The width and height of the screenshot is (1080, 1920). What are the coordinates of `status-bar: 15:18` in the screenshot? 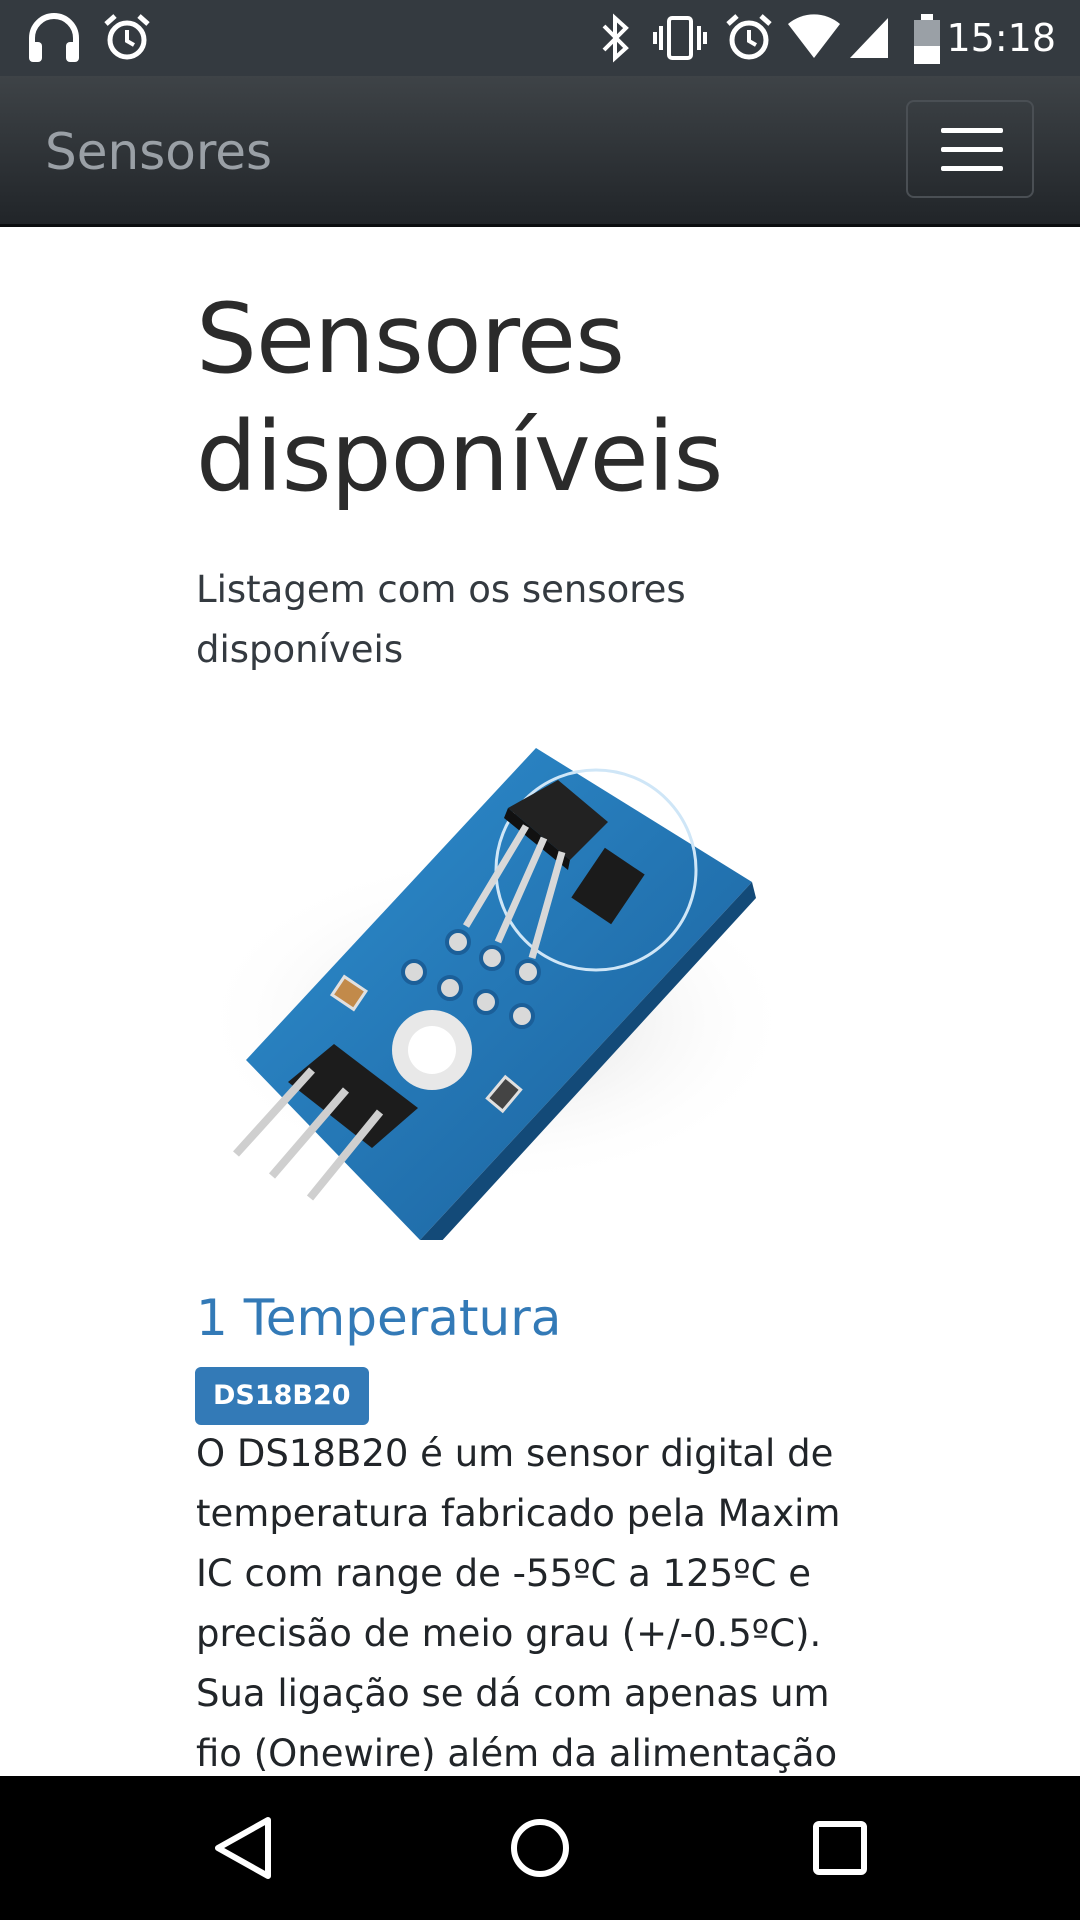 It's located at (540, 38).